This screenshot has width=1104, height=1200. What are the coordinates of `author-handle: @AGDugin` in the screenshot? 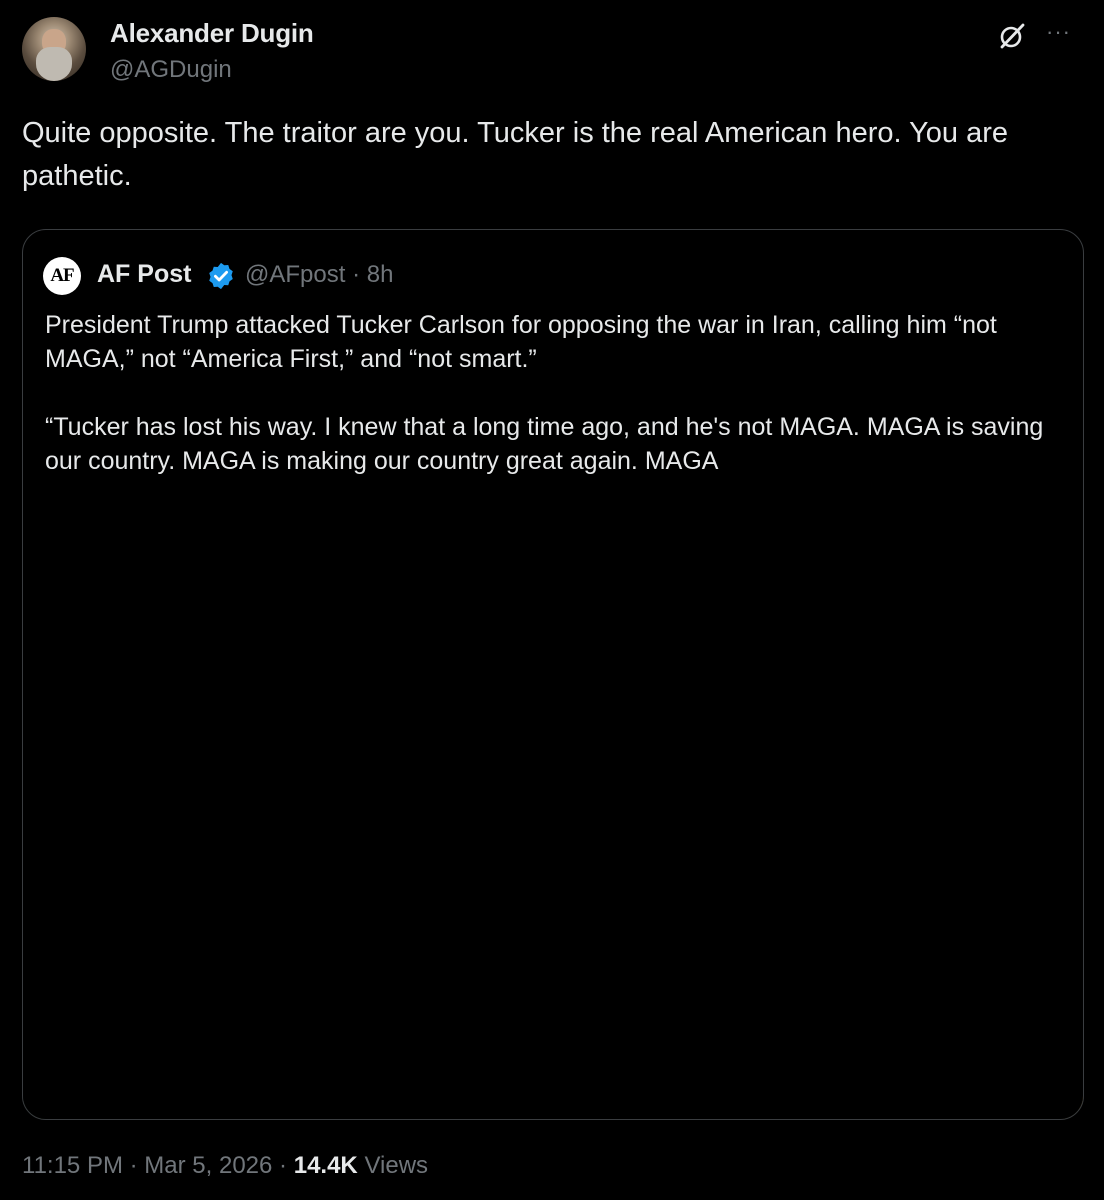 It's located at (171, 70).